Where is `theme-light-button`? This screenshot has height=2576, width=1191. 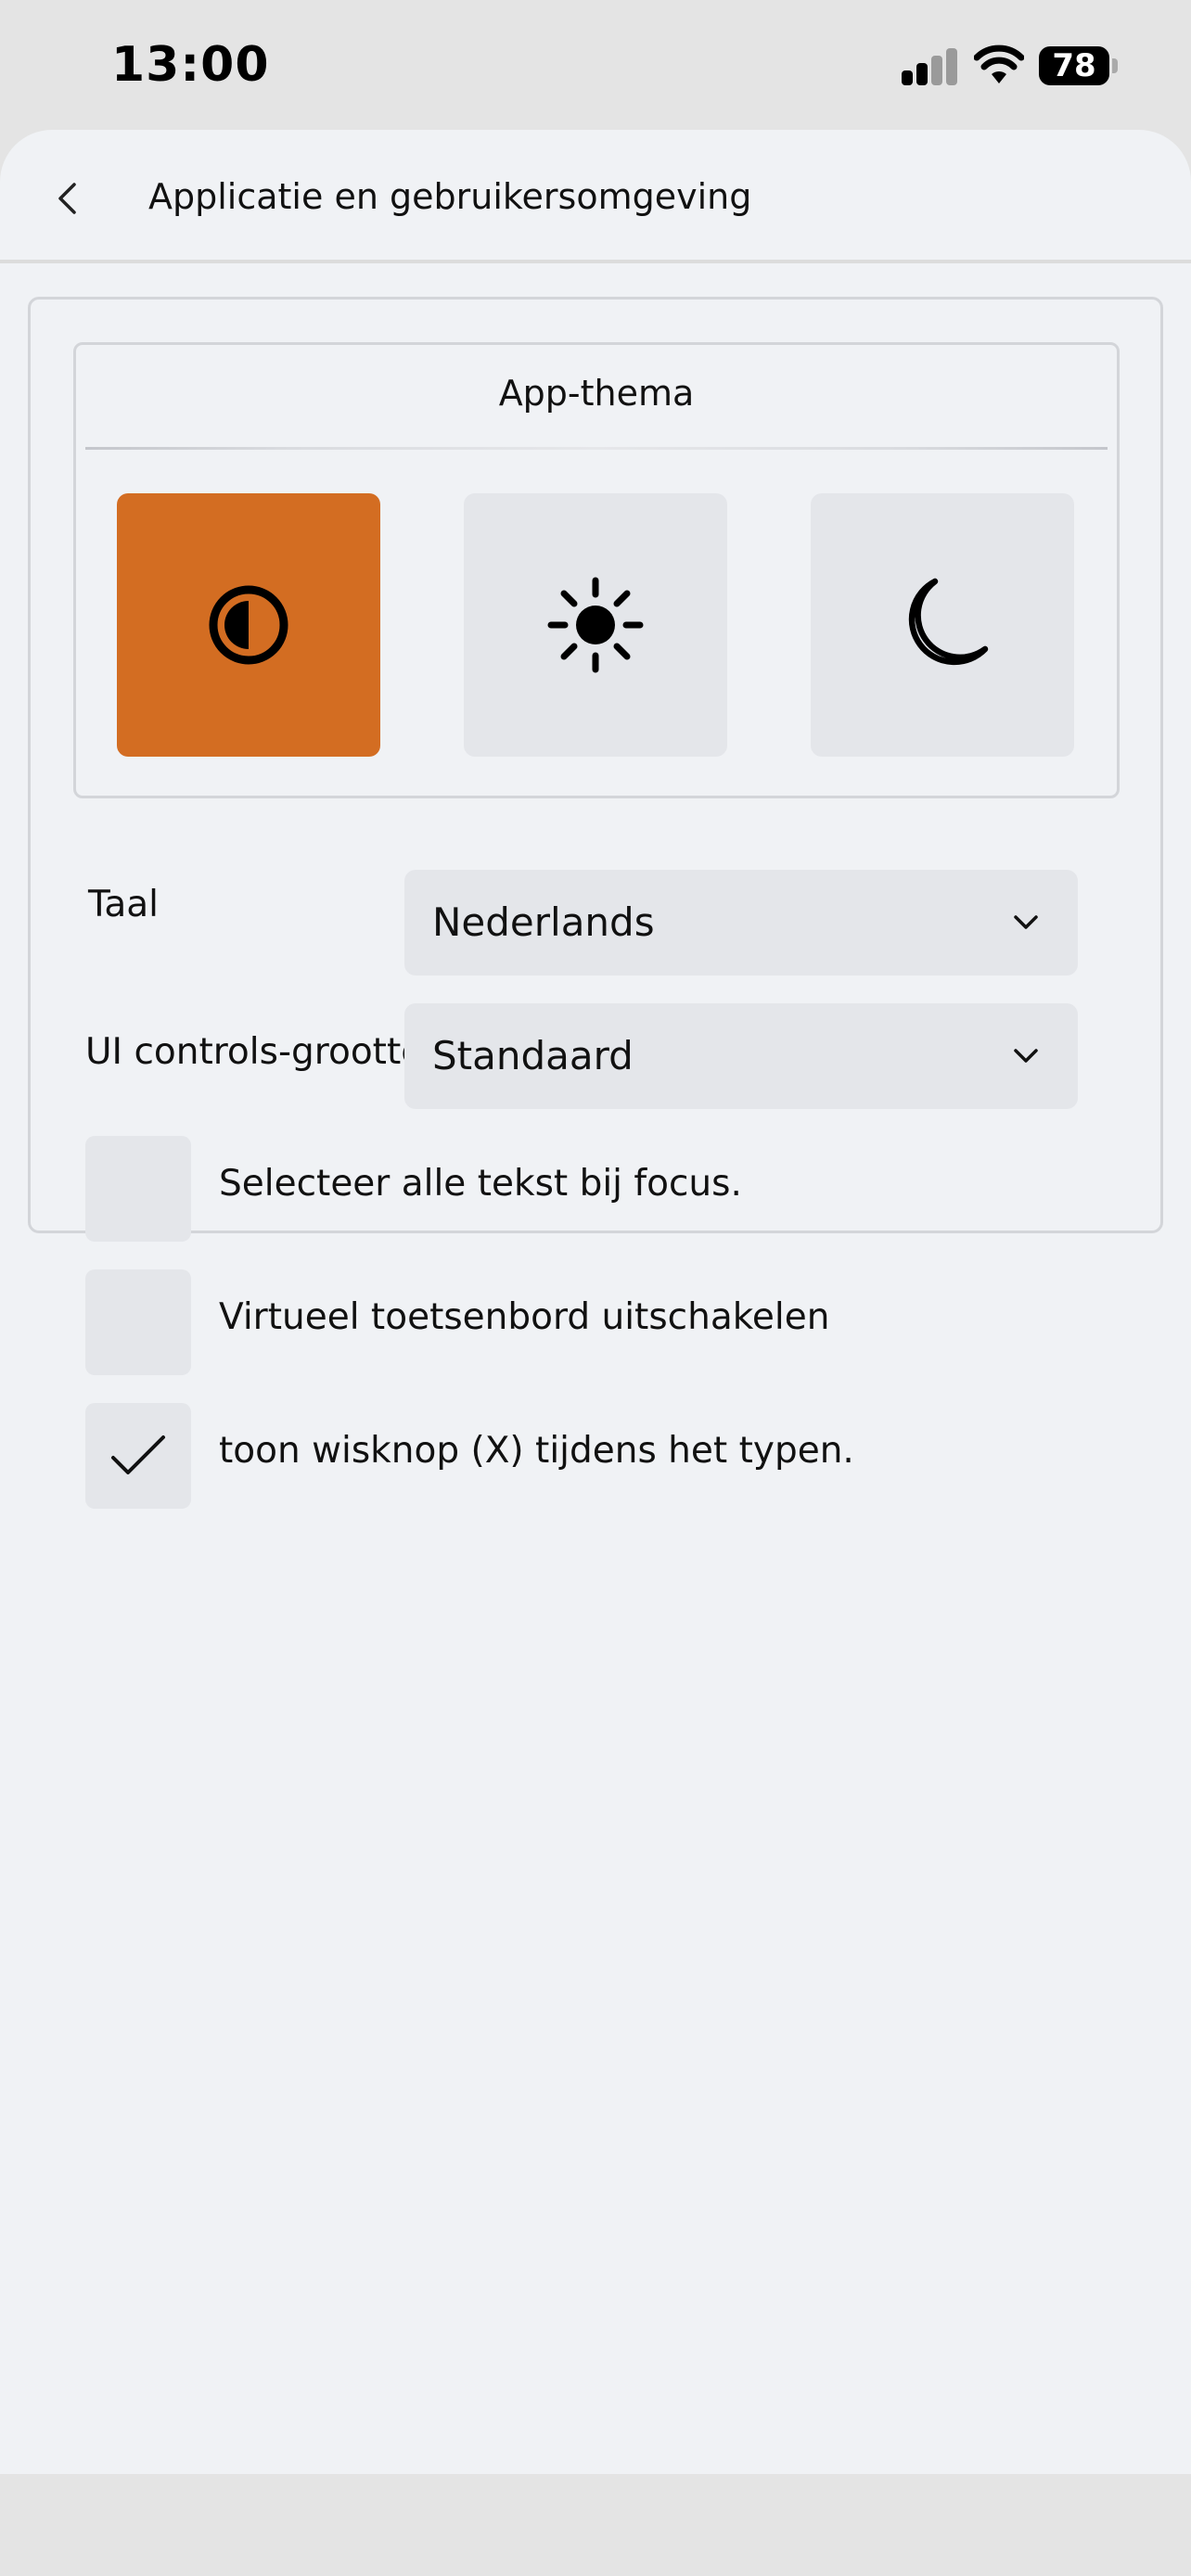 theme-light-button is located at coordinates (595, 625).